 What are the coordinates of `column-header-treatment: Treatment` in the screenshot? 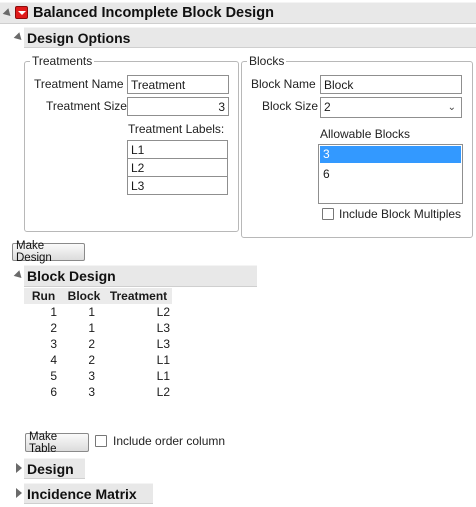 It's located at (138, 296).